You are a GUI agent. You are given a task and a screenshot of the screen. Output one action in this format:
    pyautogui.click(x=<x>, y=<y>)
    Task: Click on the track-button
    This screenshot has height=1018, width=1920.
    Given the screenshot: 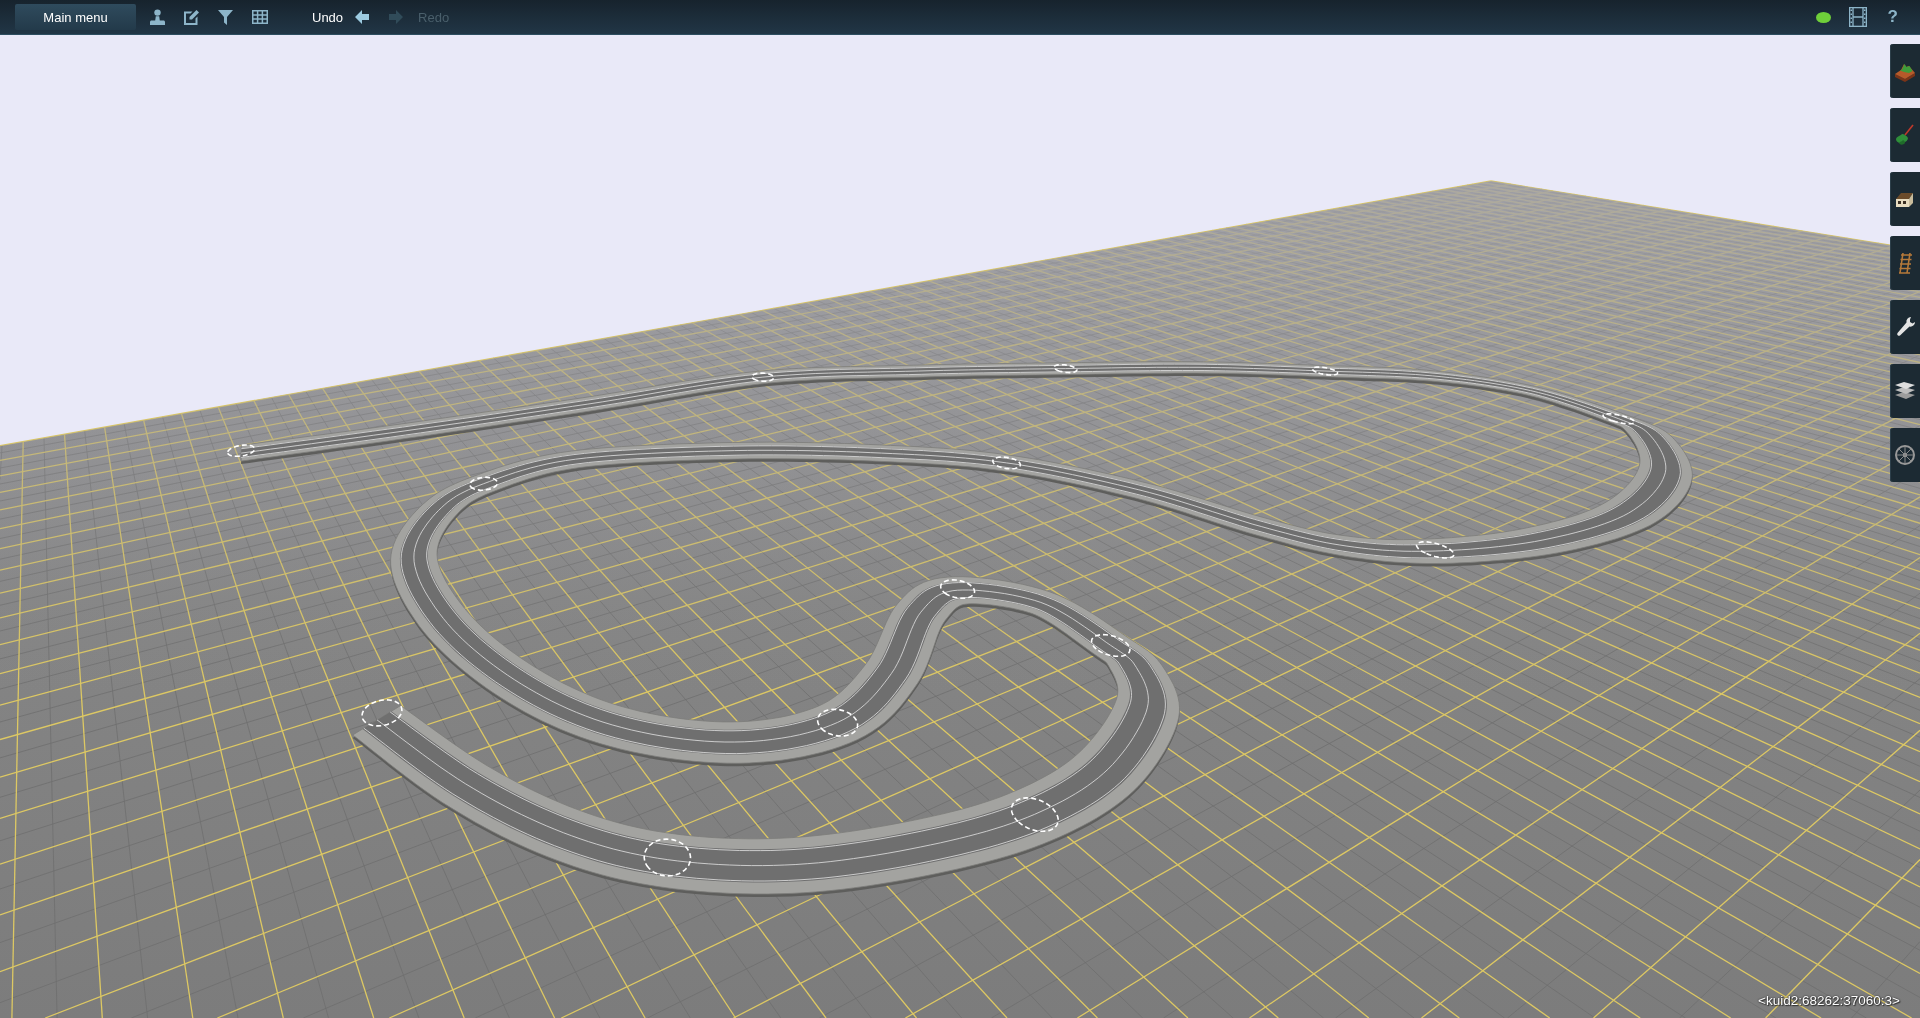 What is the action you would take?
    pyautogui.click(x=1905, y=263)
    